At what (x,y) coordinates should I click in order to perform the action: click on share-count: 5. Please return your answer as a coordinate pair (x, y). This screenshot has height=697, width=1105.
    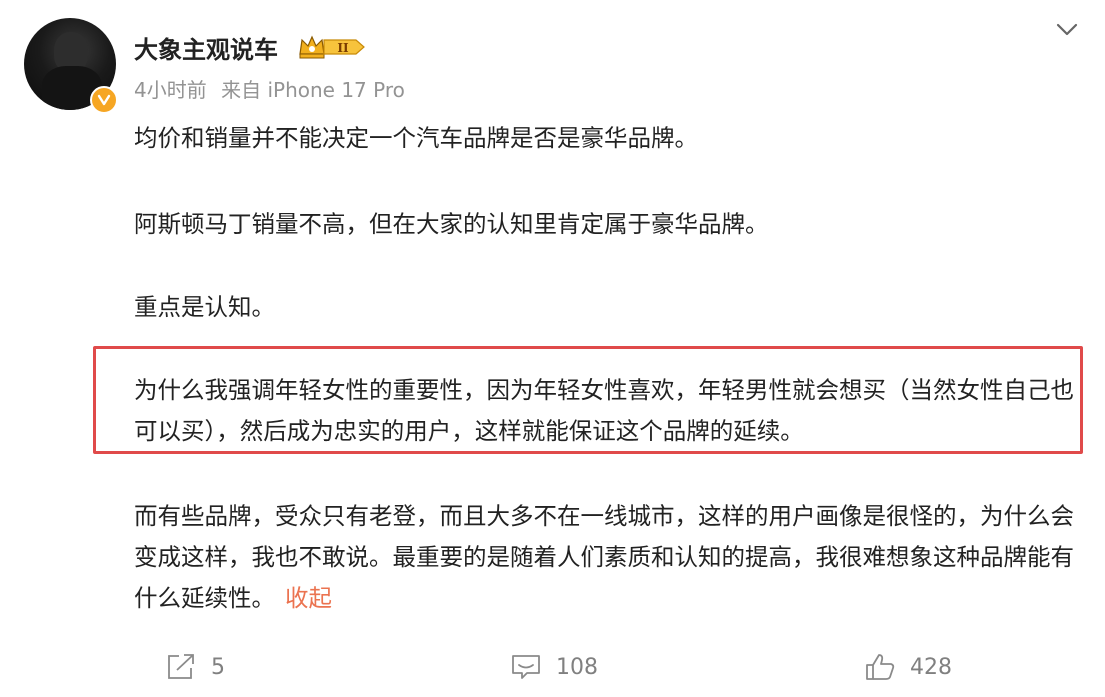
    Looking at the image, I should click on (218, 667).